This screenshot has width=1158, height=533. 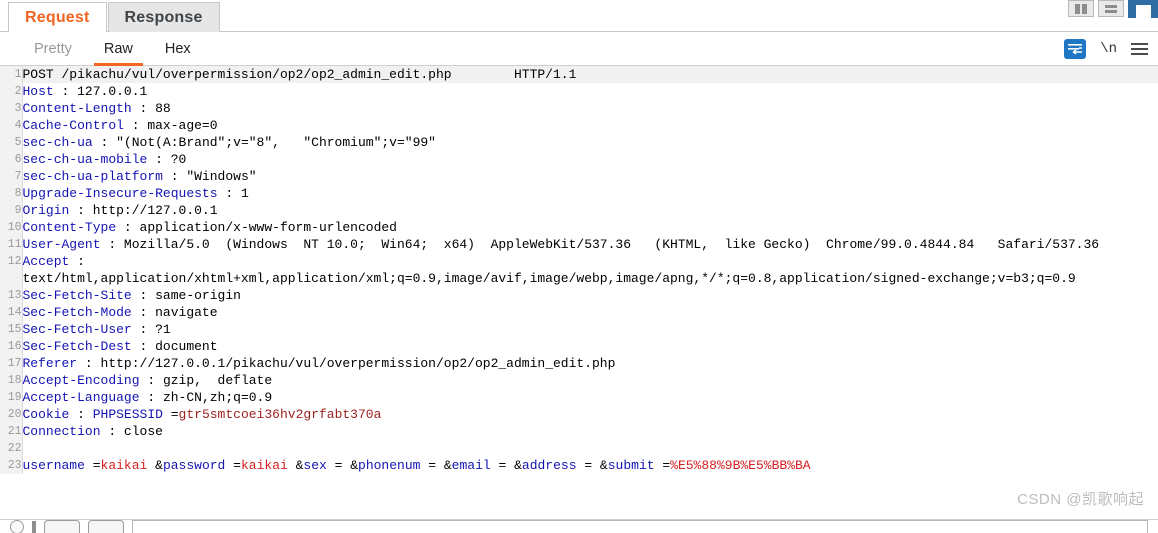 I want to click on raw-line-content: Sec-Fetch-User : ?1, so click(x=96, y=329).